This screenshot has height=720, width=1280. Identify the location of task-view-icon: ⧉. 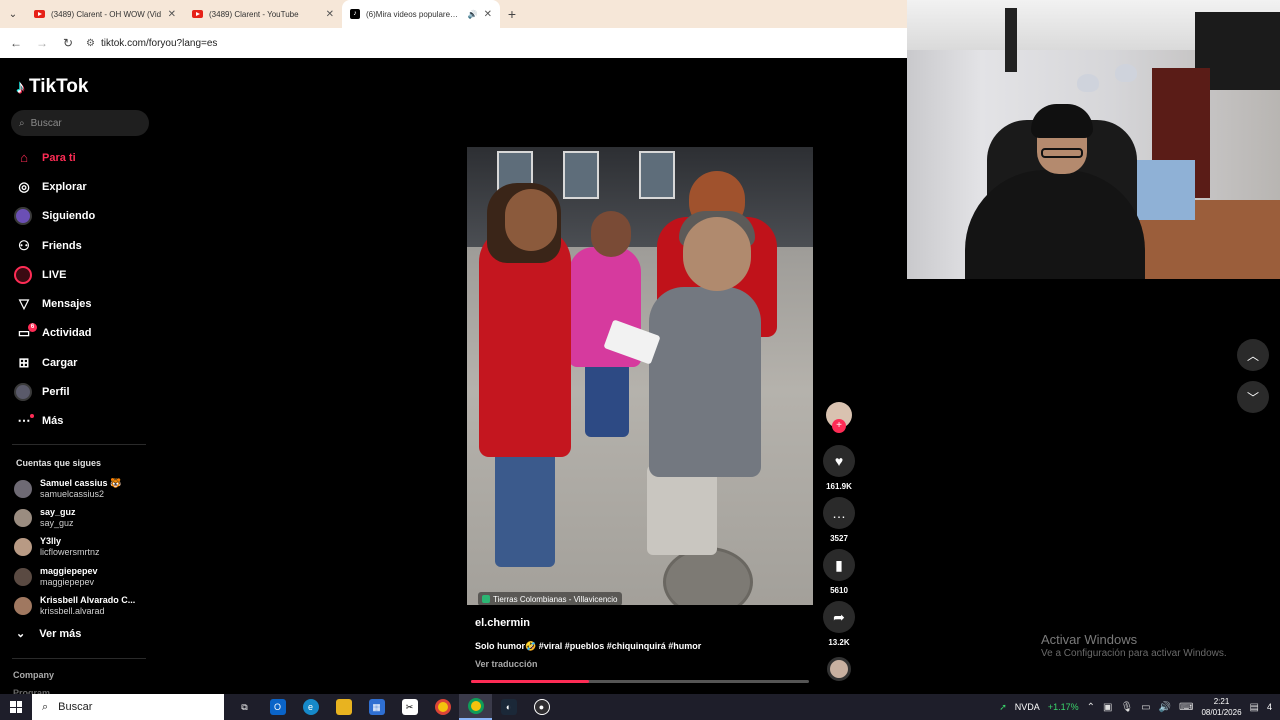
(244, 706).